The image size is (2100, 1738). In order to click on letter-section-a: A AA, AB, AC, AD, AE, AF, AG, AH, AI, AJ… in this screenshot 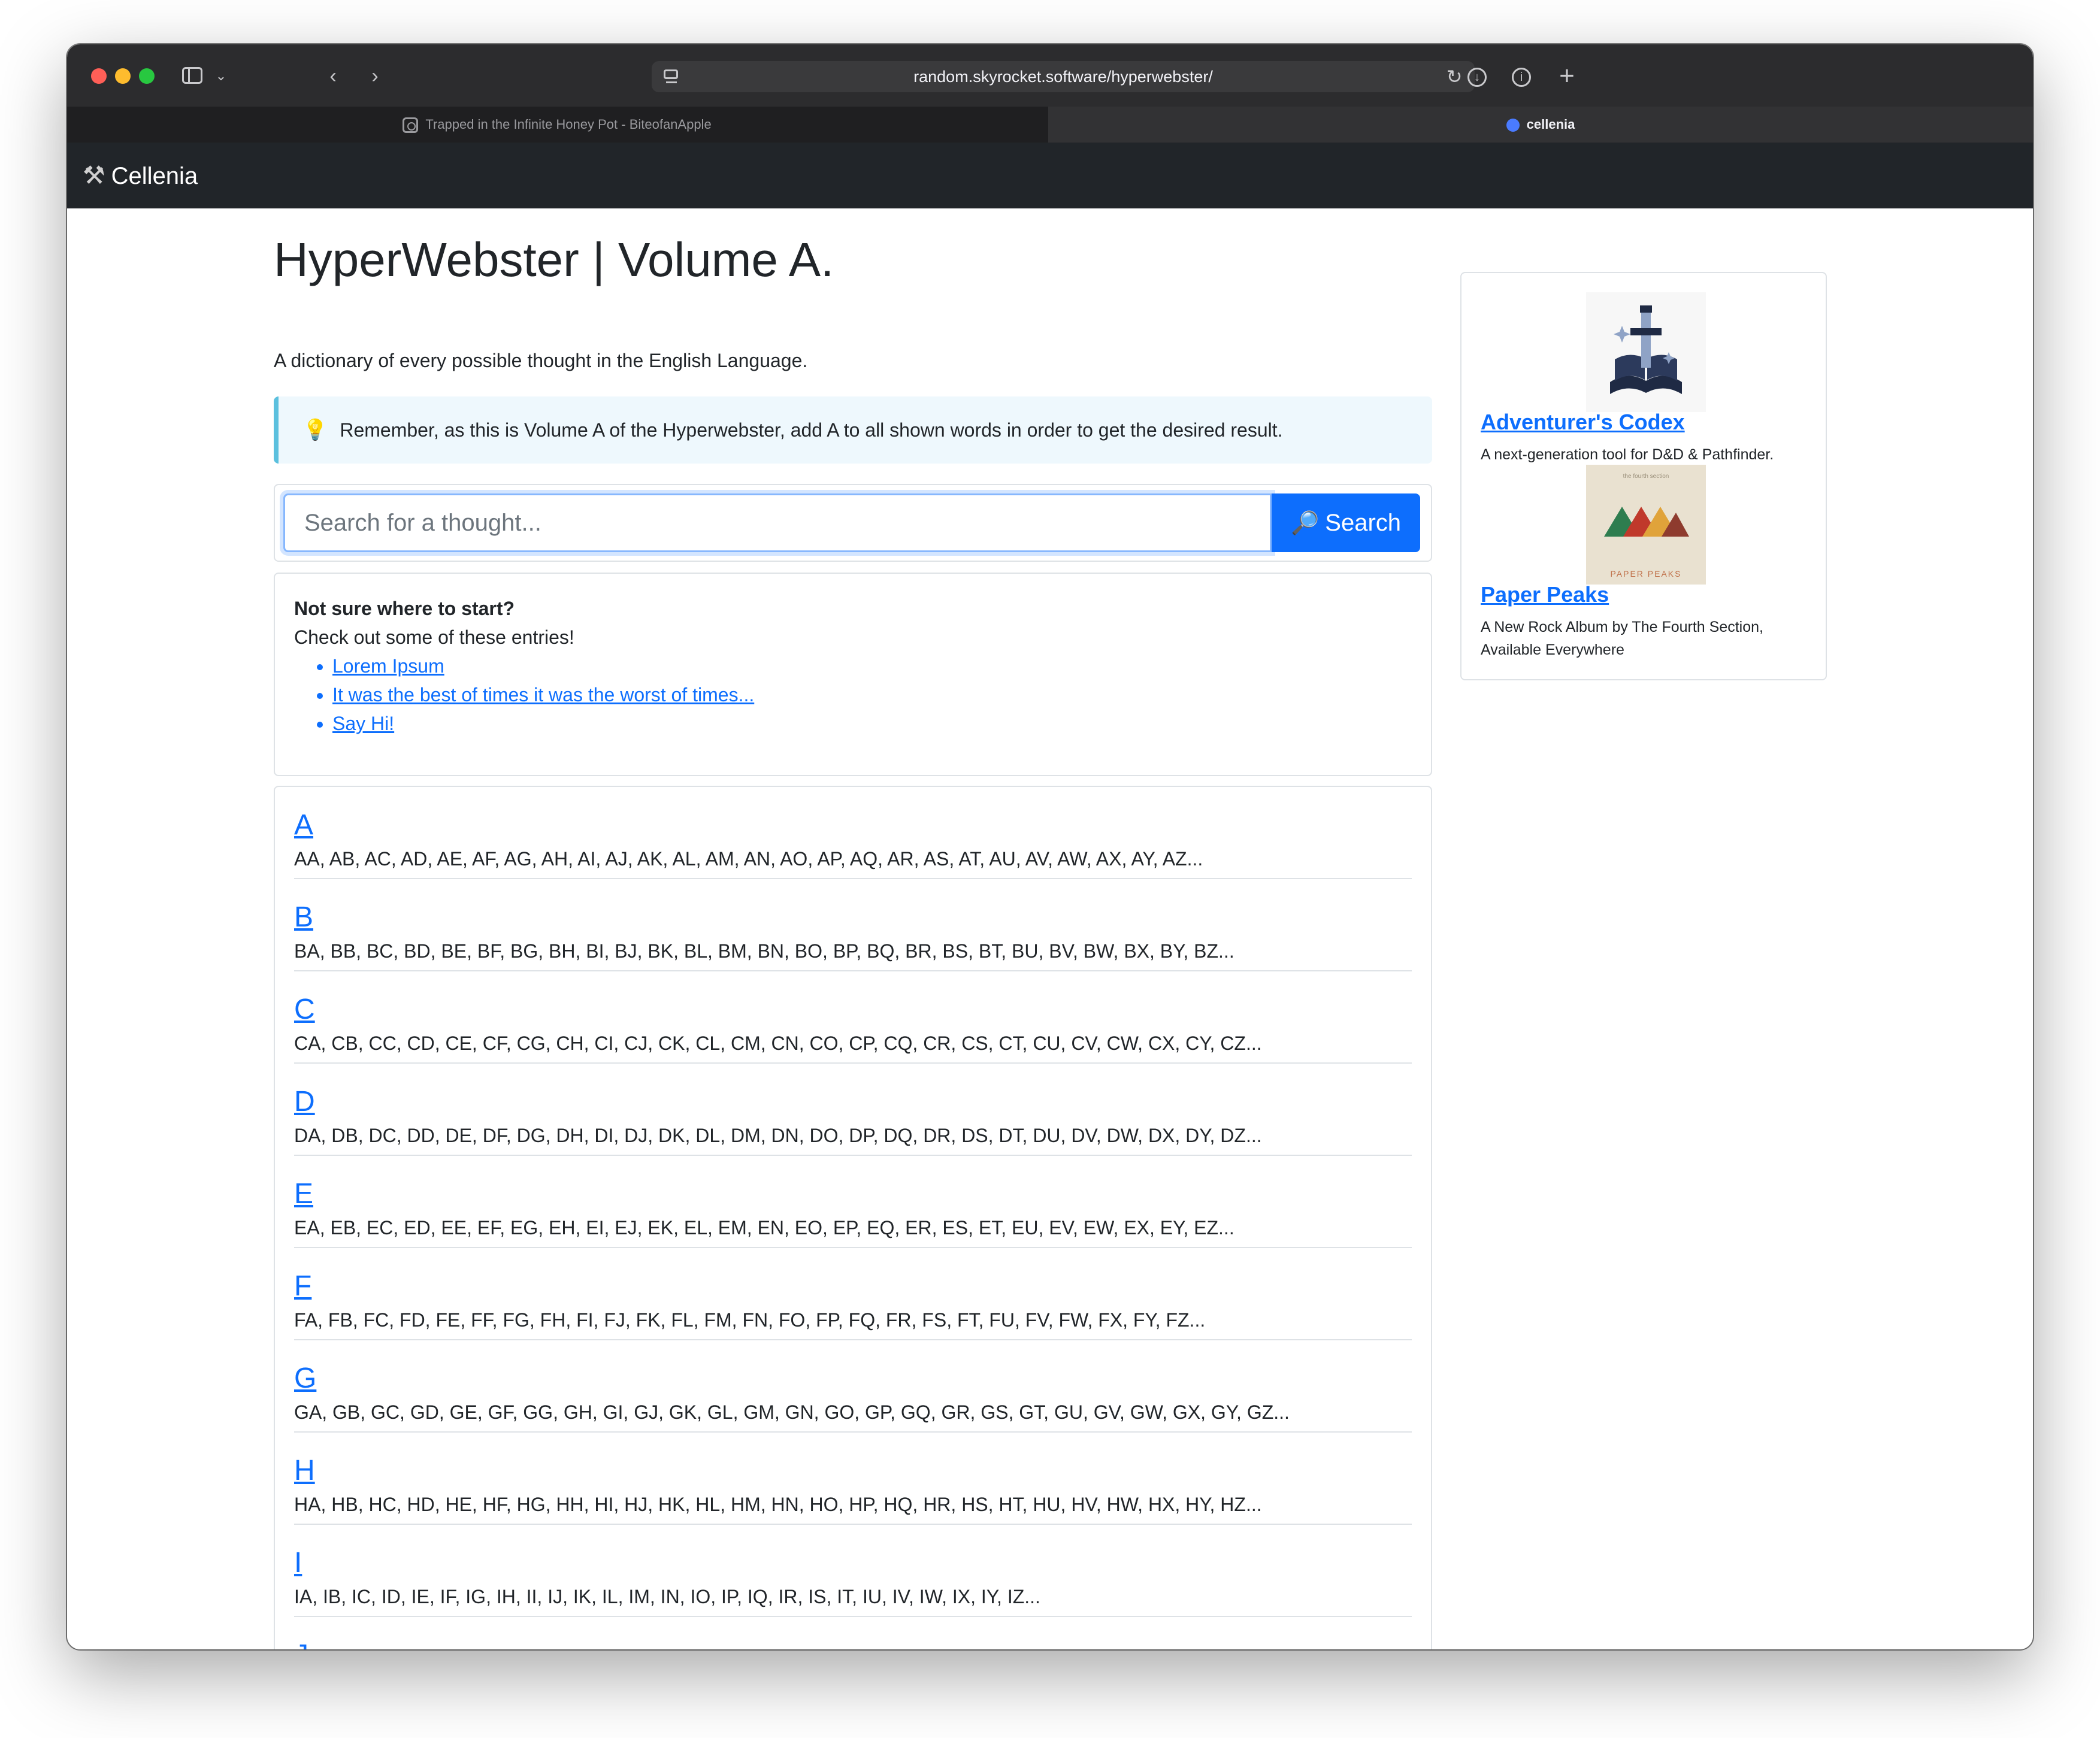, I will do `click(853, 833)`.